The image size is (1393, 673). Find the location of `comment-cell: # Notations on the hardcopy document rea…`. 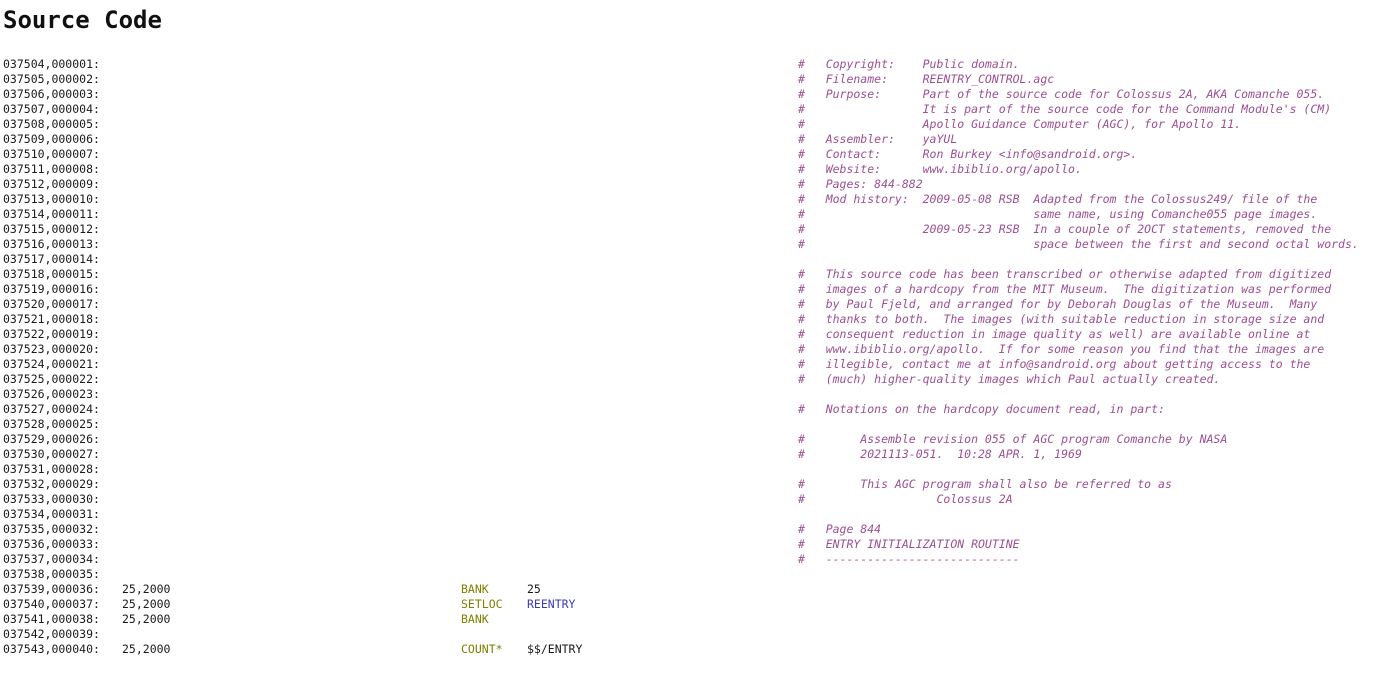

comment-cell: # Notations on the hardcopy document rea… is located at coordinates (981, 409).